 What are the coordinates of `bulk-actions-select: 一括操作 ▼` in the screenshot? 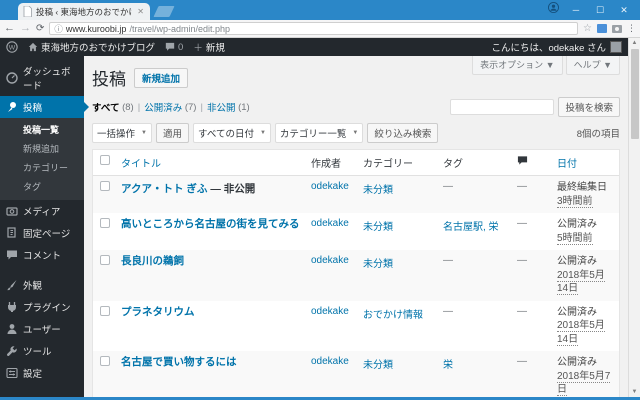 It's located at (122, 133).